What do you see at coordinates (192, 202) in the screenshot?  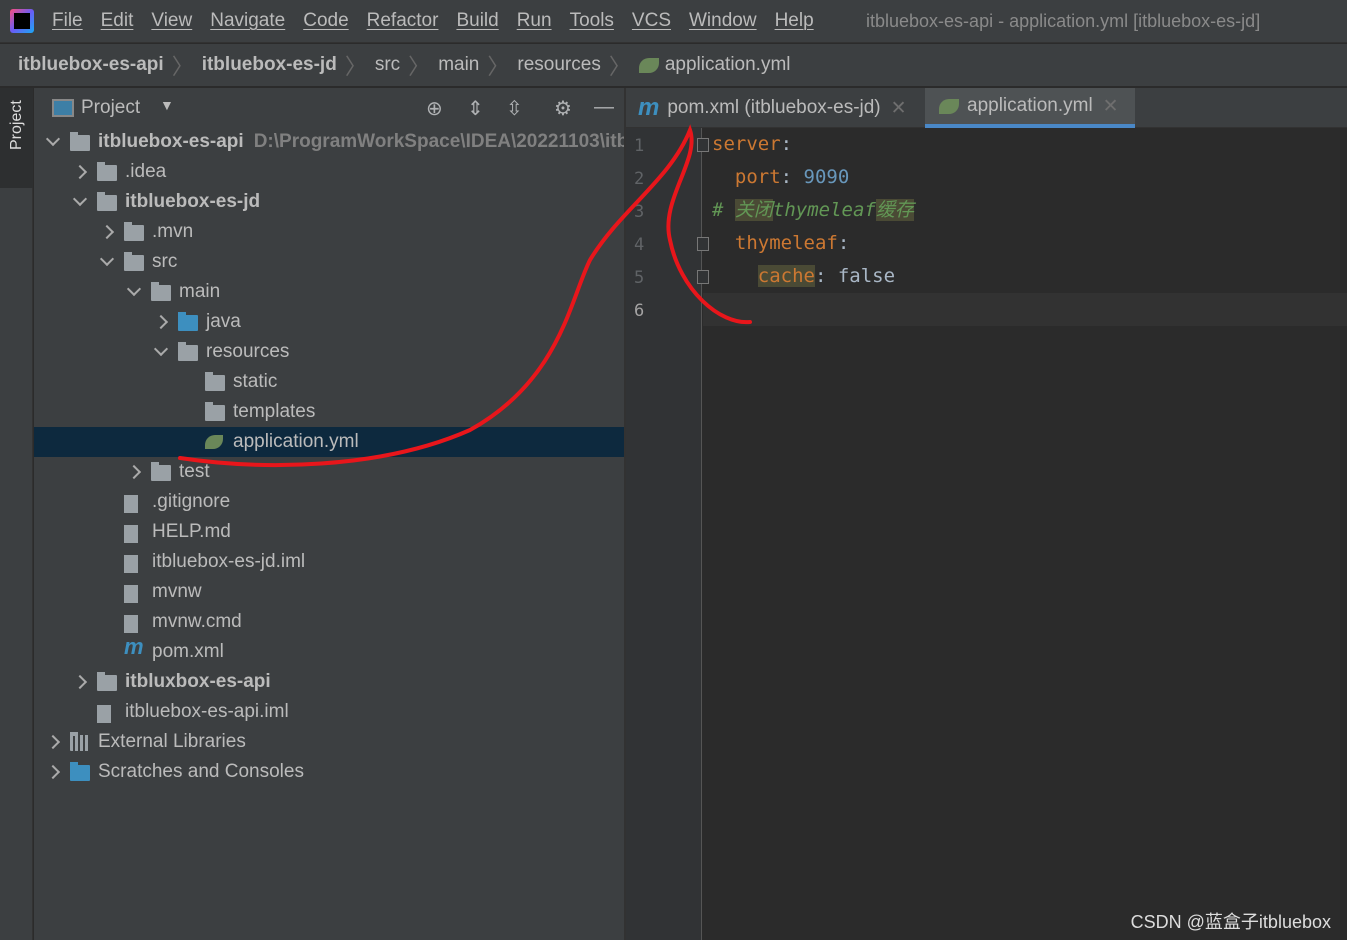 I see `tree-item-label: itbluebox-es-jd` at bounding box center [192, 202].